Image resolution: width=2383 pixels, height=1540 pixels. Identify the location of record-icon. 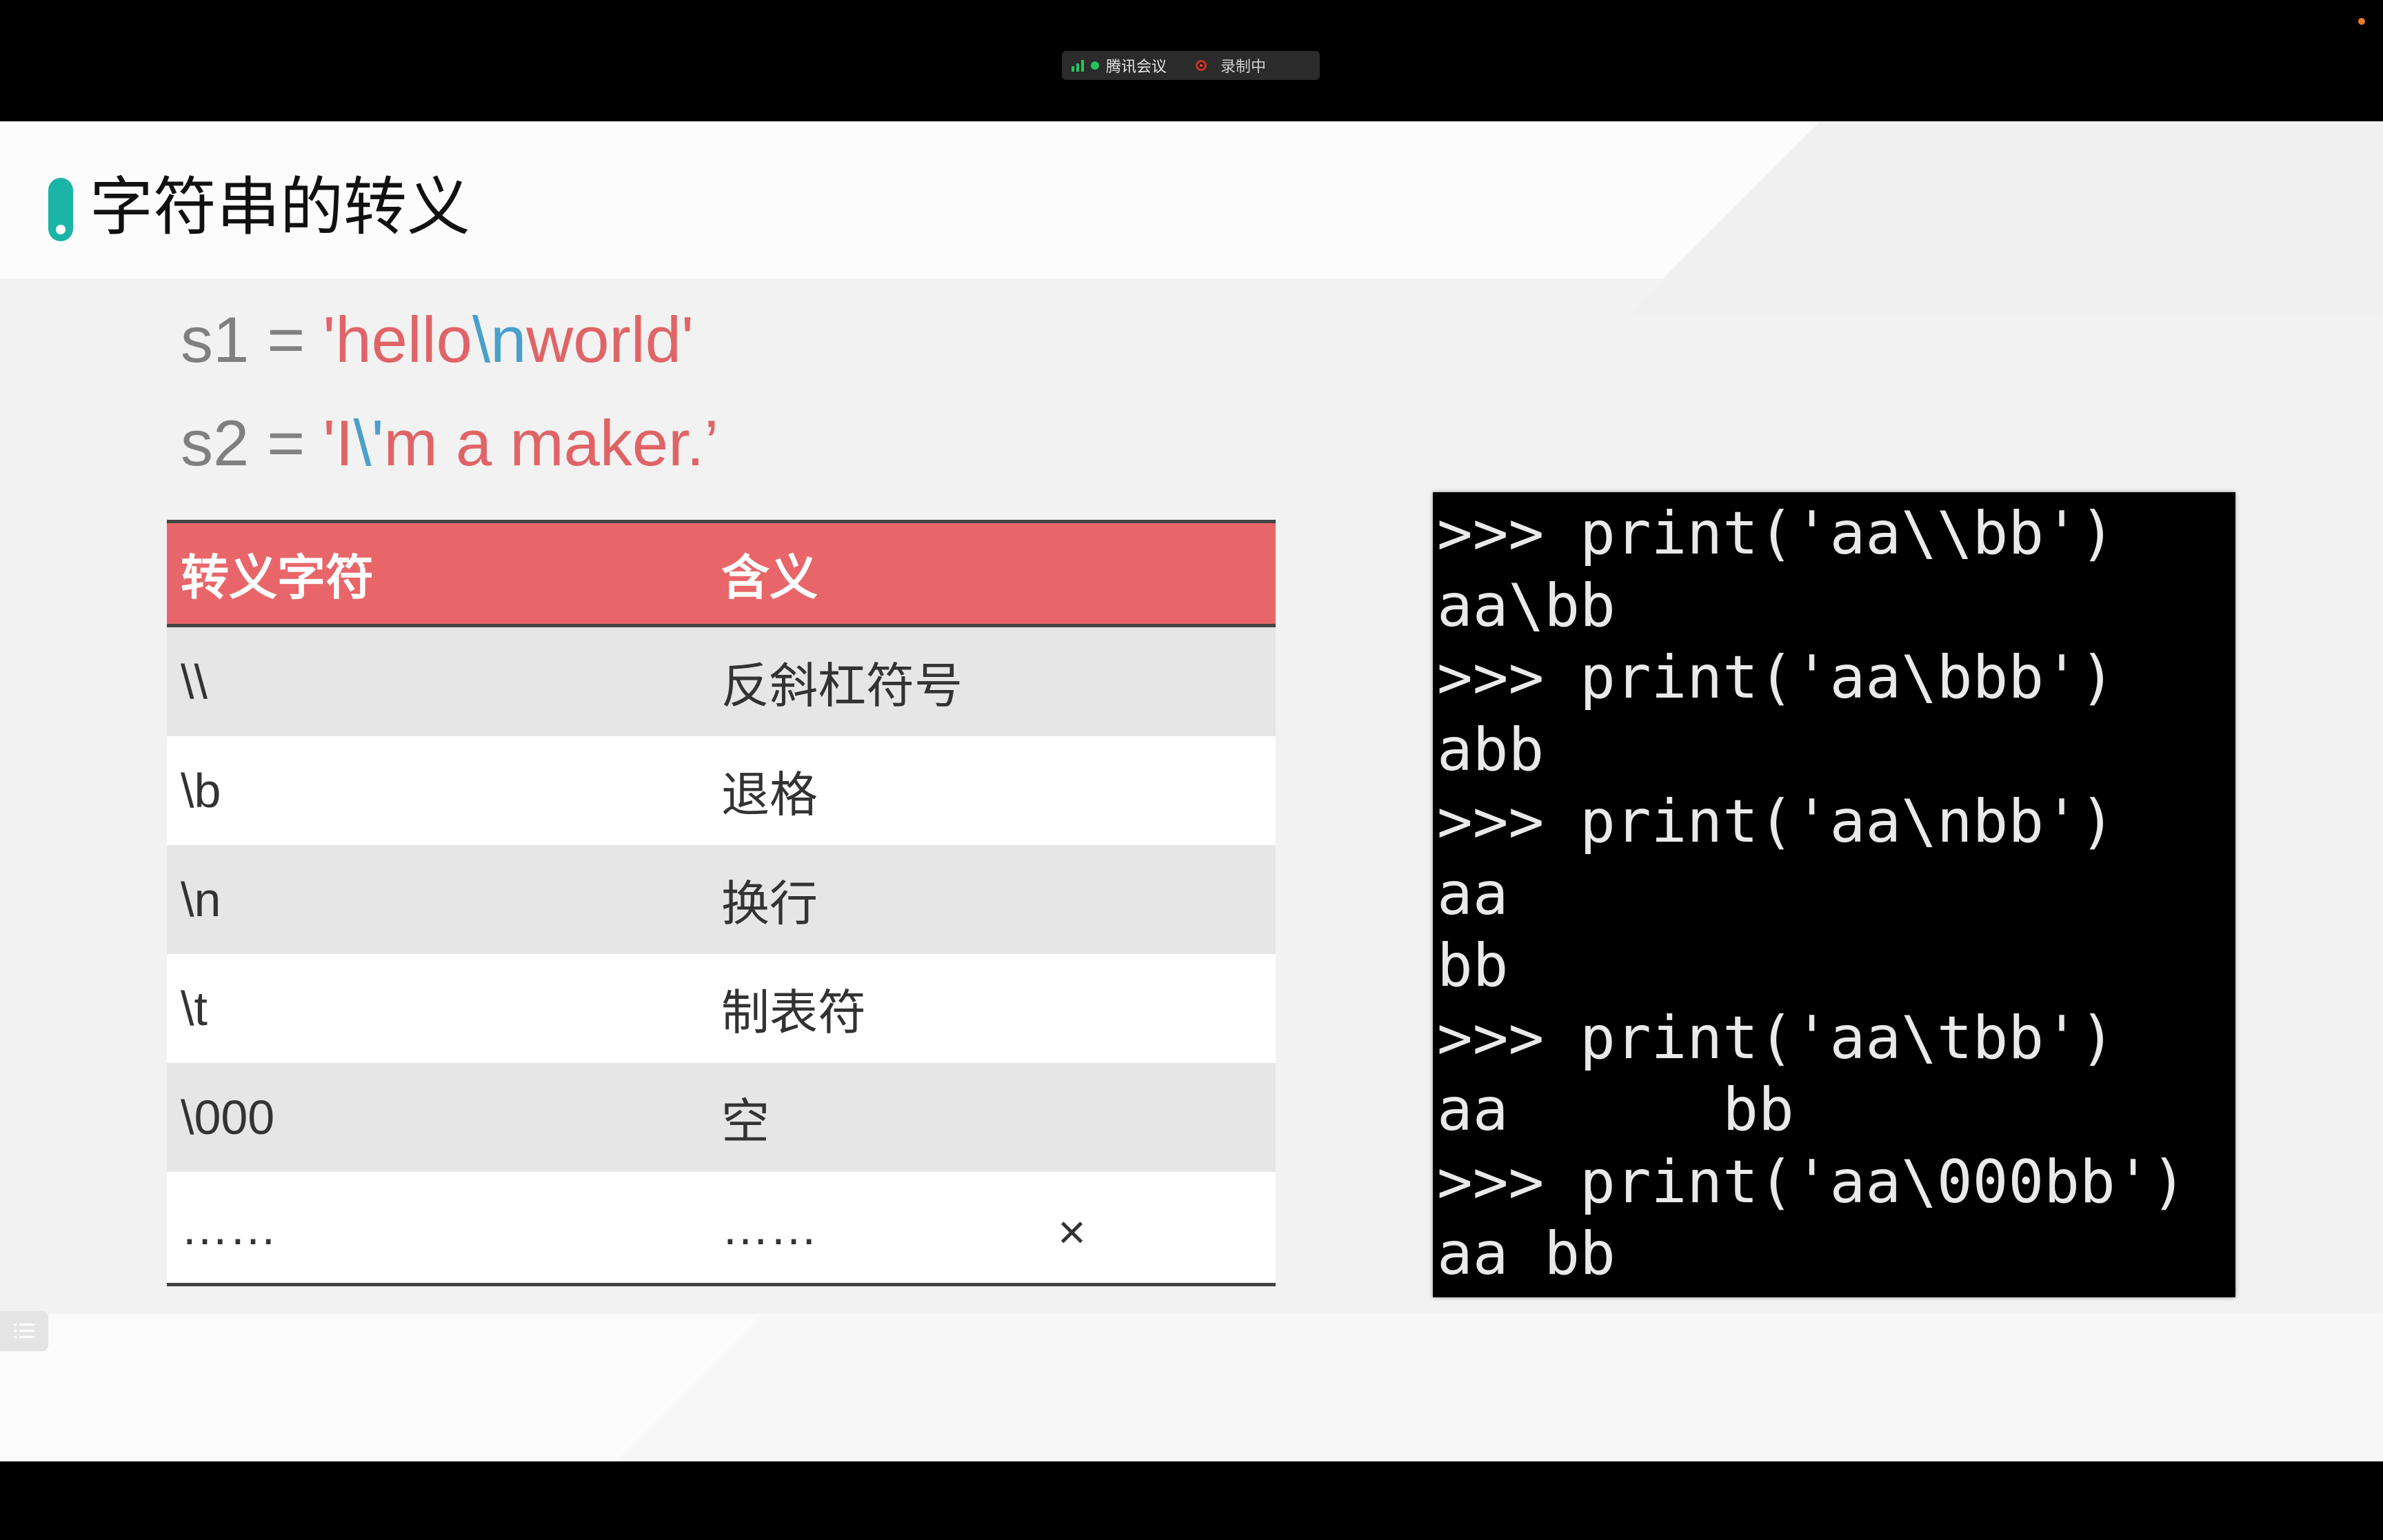
(1201, 66).